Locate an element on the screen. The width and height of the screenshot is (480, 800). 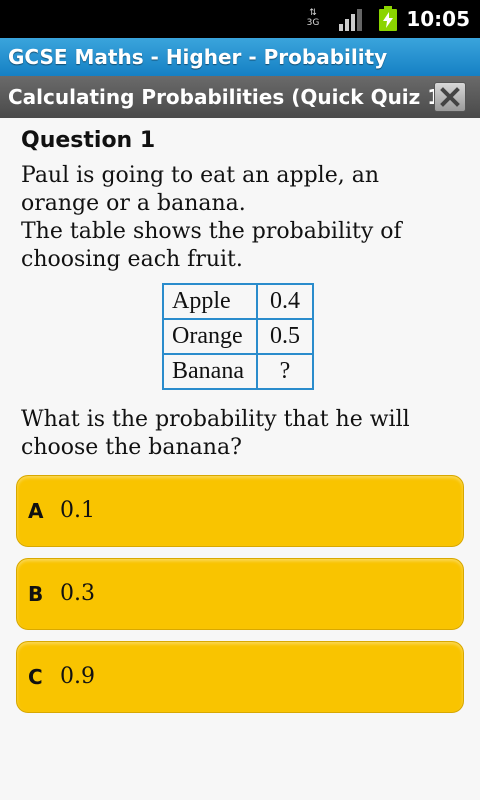
answer-button-b: B 0.3 is located at coordinates (240, 594).